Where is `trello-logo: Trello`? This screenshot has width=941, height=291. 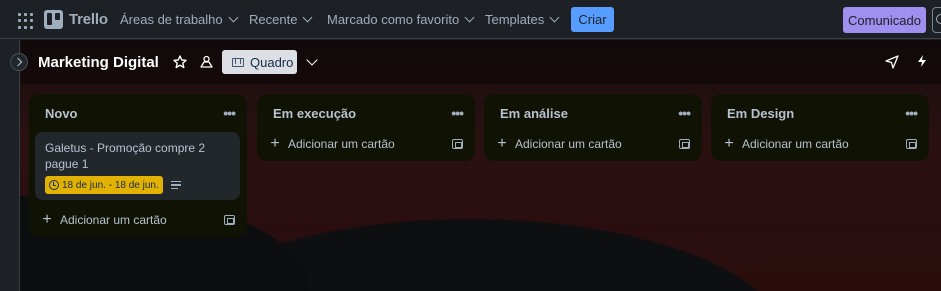
trello-logo: Trello is located at coordinates (76, 19).